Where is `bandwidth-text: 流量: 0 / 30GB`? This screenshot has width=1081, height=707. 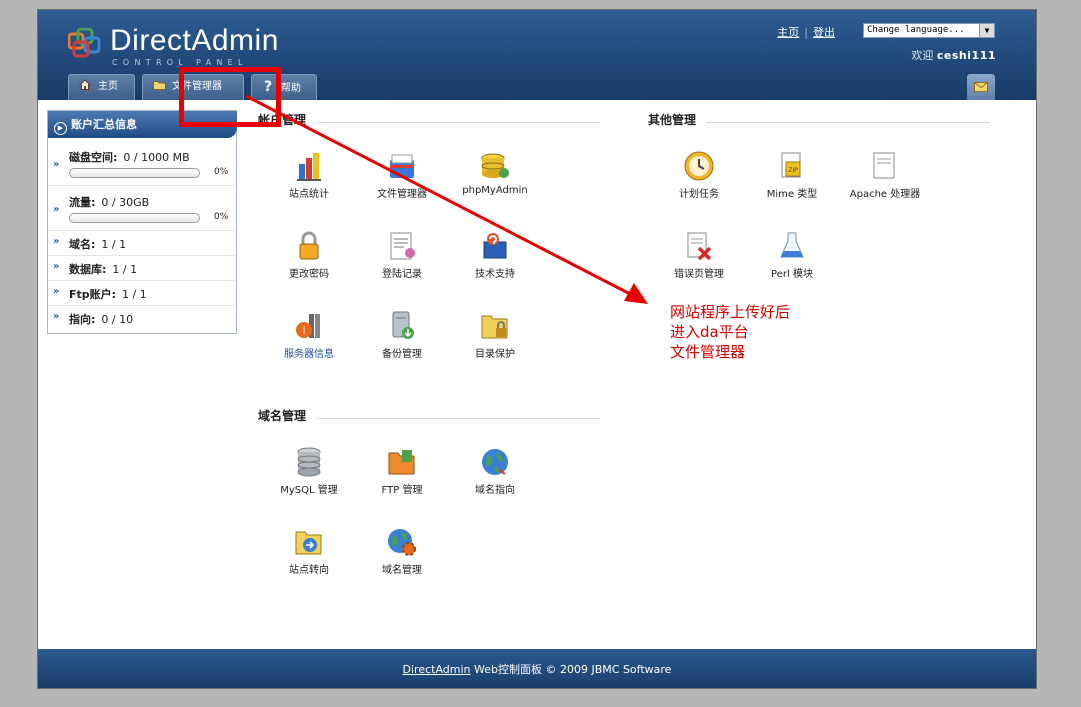 bandwidth-text: 流量: 0 / 30GB is located at coordinates (109, 202).